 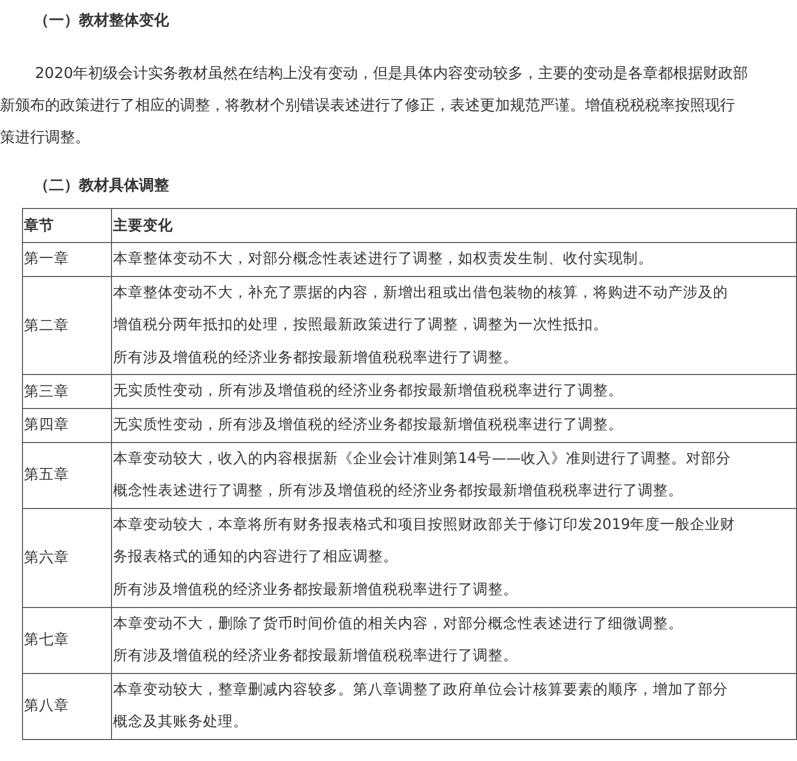 What do you see at coordinates (67, 225) in the screenshot?
I see `column-header: 章节` at bounding box center [67, 225].